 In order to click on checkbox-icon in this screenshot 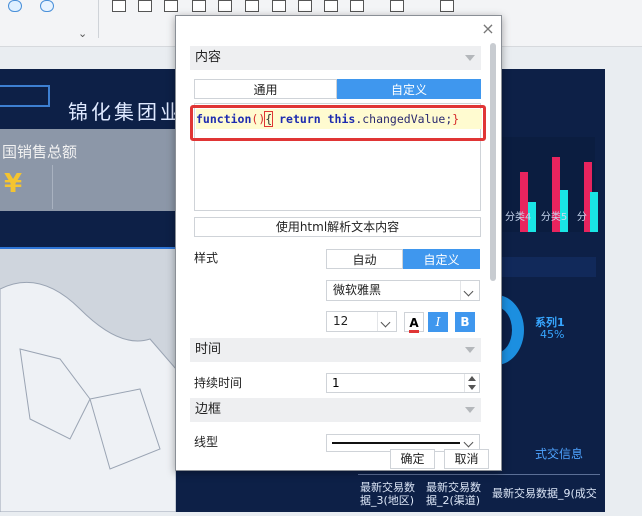, I will do `click(119, 6)`.